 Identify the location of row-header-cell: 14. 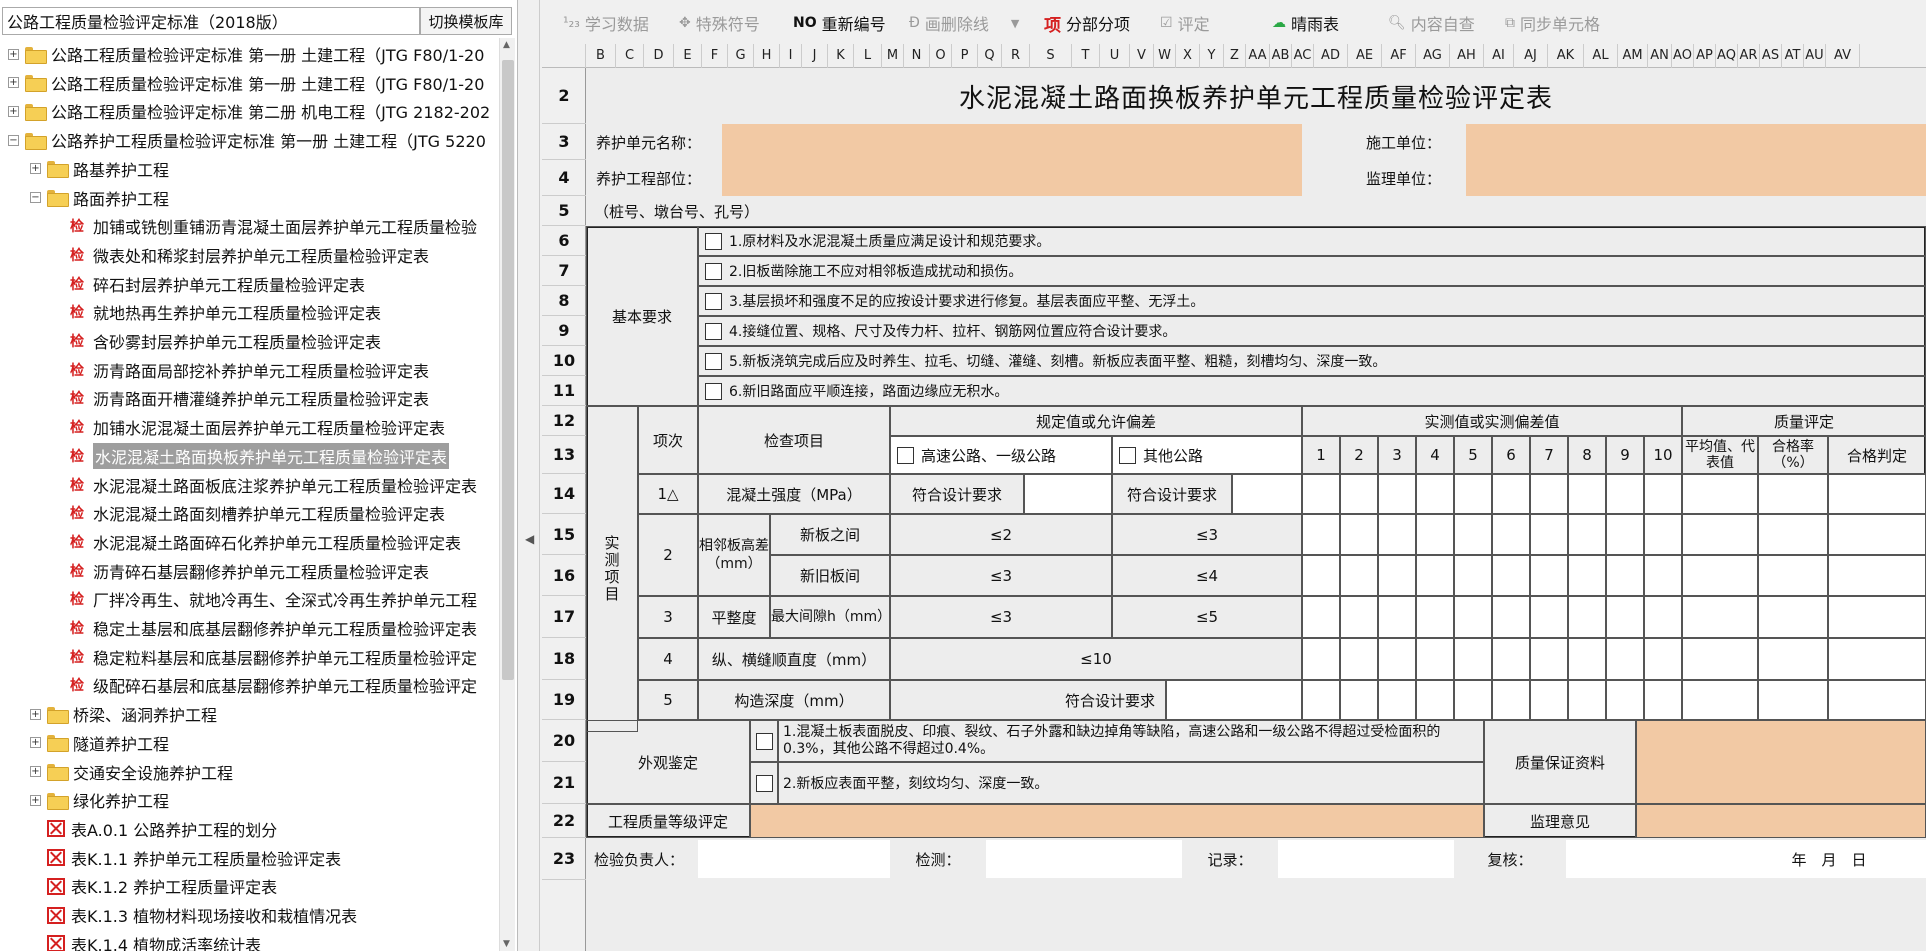
(564, 494).